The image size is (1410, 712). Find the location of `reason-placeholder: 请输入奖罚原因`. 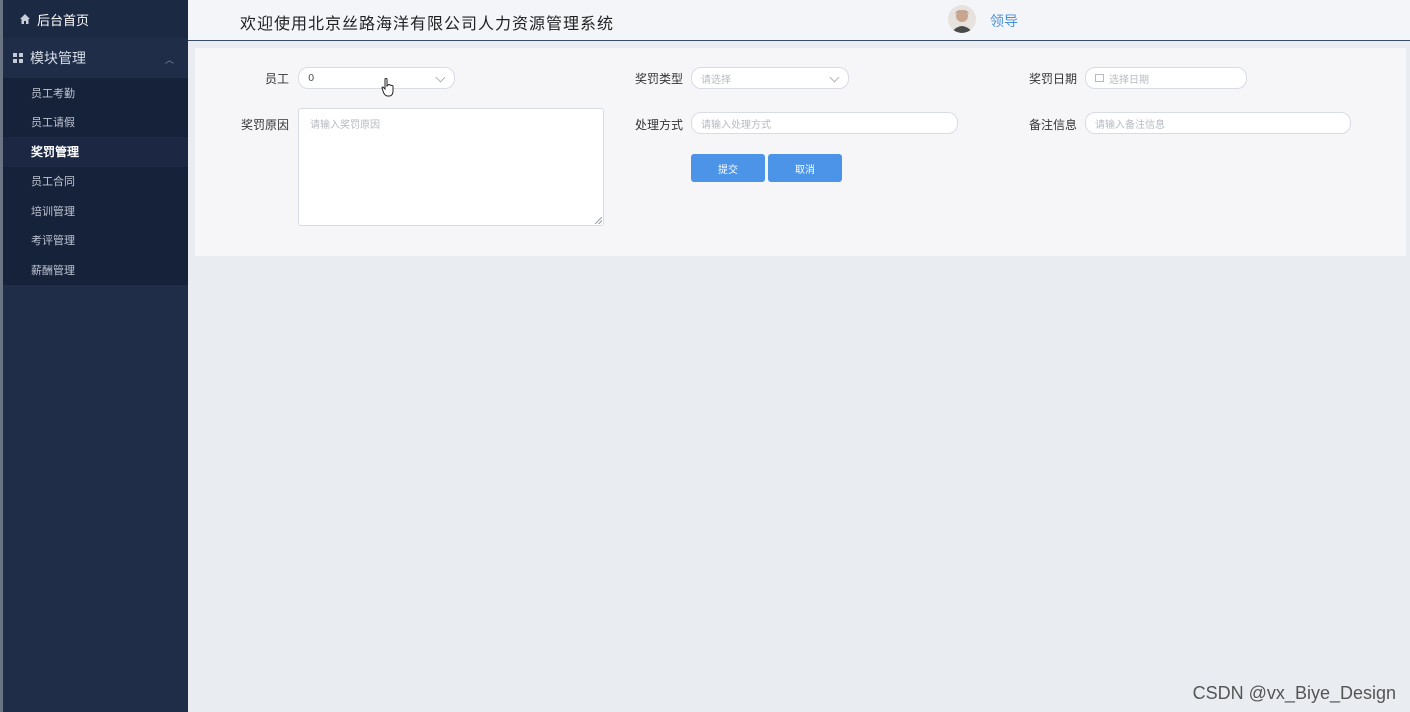

reason-placeholder: 请输入奖罚原因 is located at coordinates (345, 125).